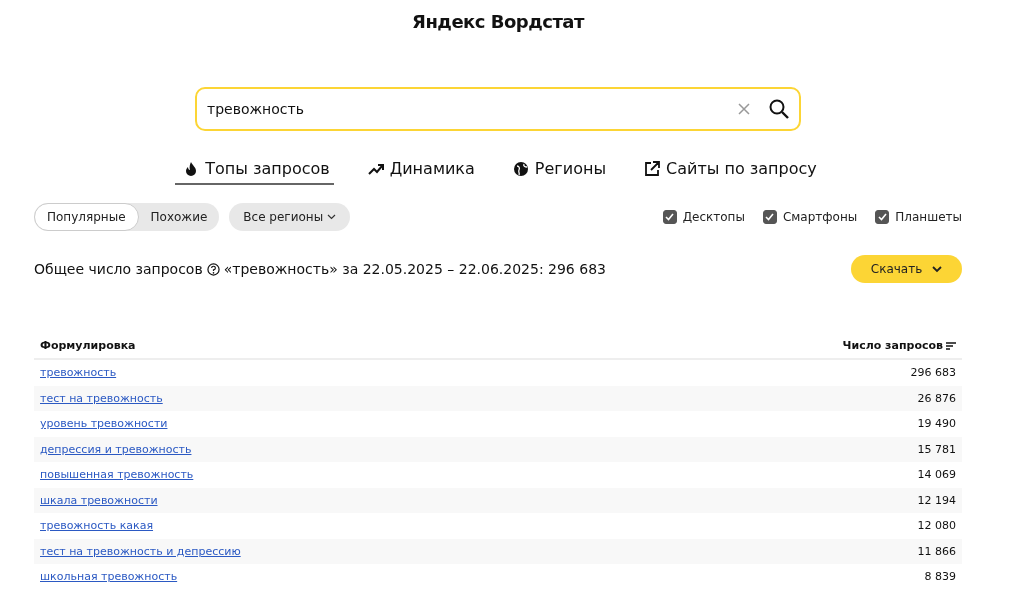 The height and width of the screenshot is (590, 1024). Describe the element at coordinates (933, 373) in the screenshot. I see `count-cell: 296 683` at that location.